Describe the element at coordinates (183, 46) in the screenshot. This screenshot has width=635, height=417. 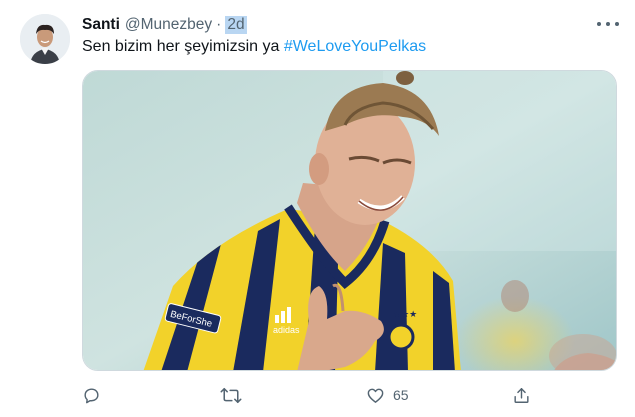
I see `tweet-body: Sen bizim her şeyimizsin ya` at that location.